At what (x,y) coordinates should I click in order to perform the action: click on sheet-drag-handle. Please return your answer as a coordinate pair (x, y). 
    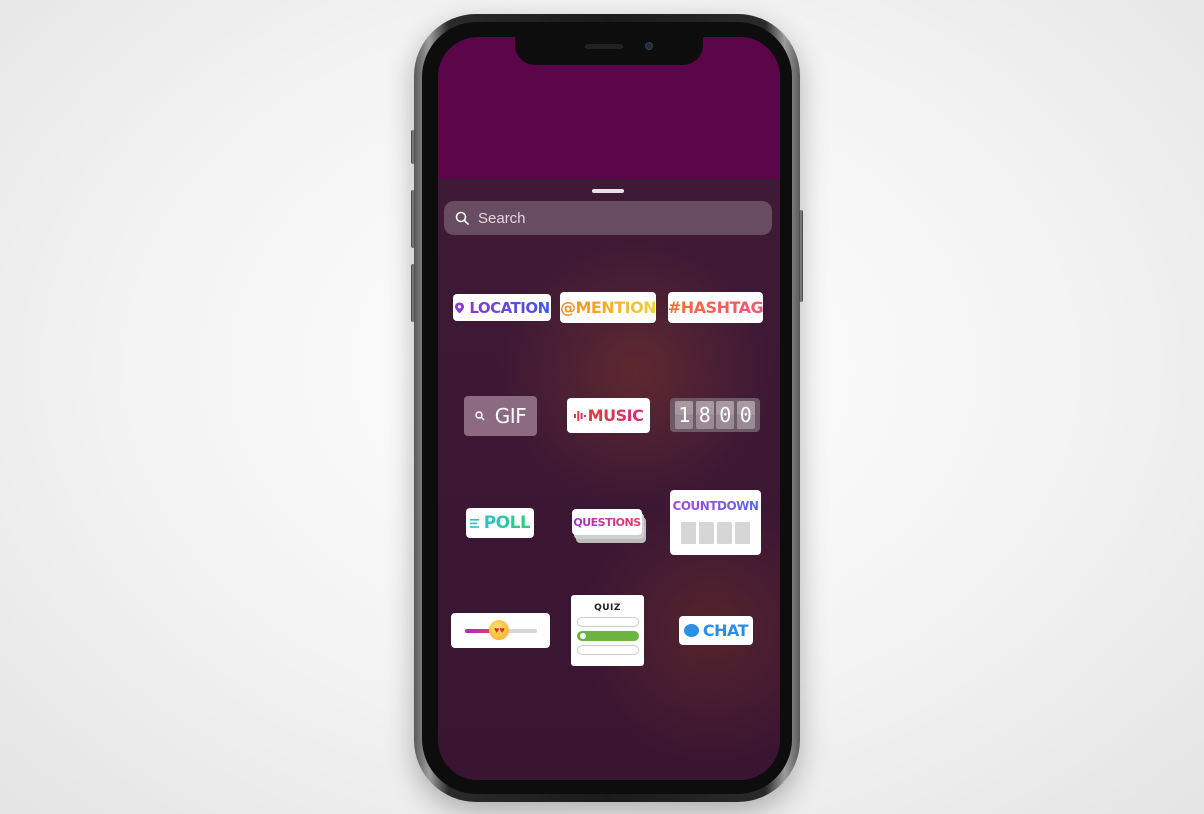
    Looking at the image, I should click on (608, 191).